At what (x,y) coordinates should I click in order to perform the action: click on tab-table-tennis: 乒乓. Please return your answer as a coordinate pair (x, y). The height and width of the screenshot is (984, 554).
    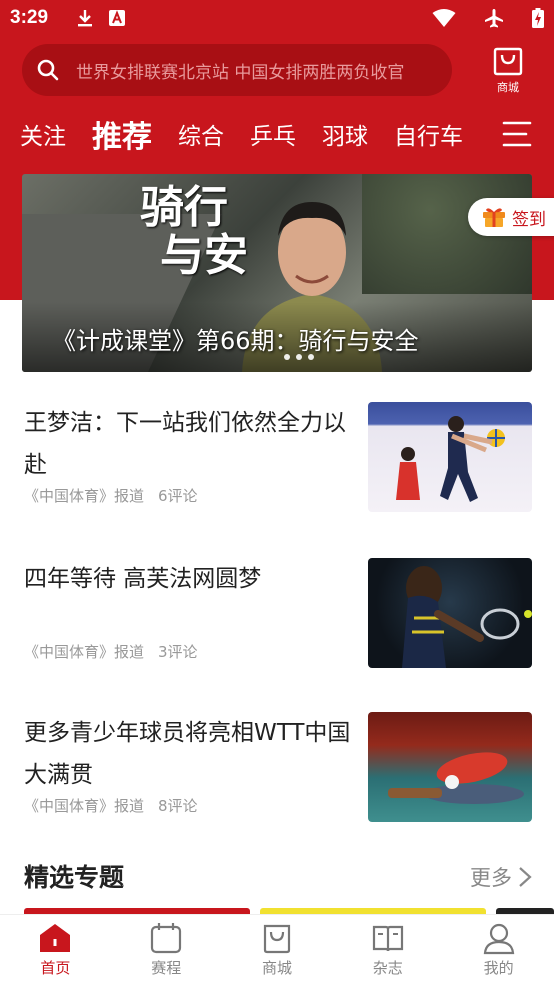
    Looking at the image, I should click on (273, 134).